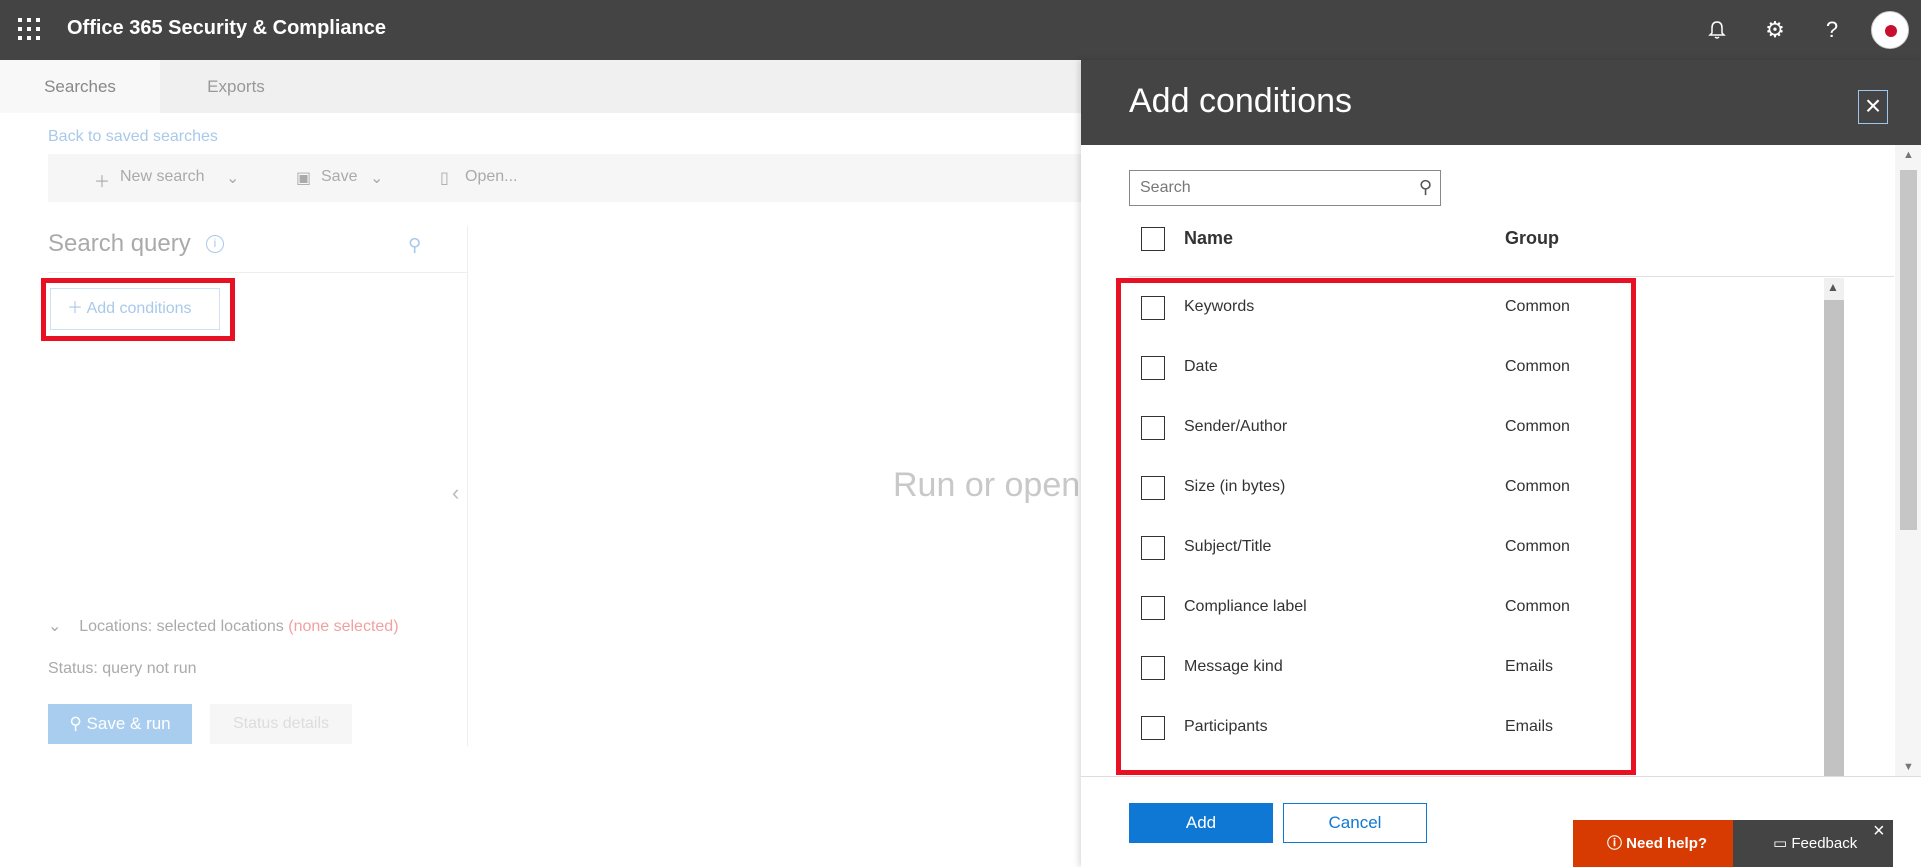 The height and width of the screenshot is (867, 1921). I want to click on plus-icon: ＋, so click(102, 182).